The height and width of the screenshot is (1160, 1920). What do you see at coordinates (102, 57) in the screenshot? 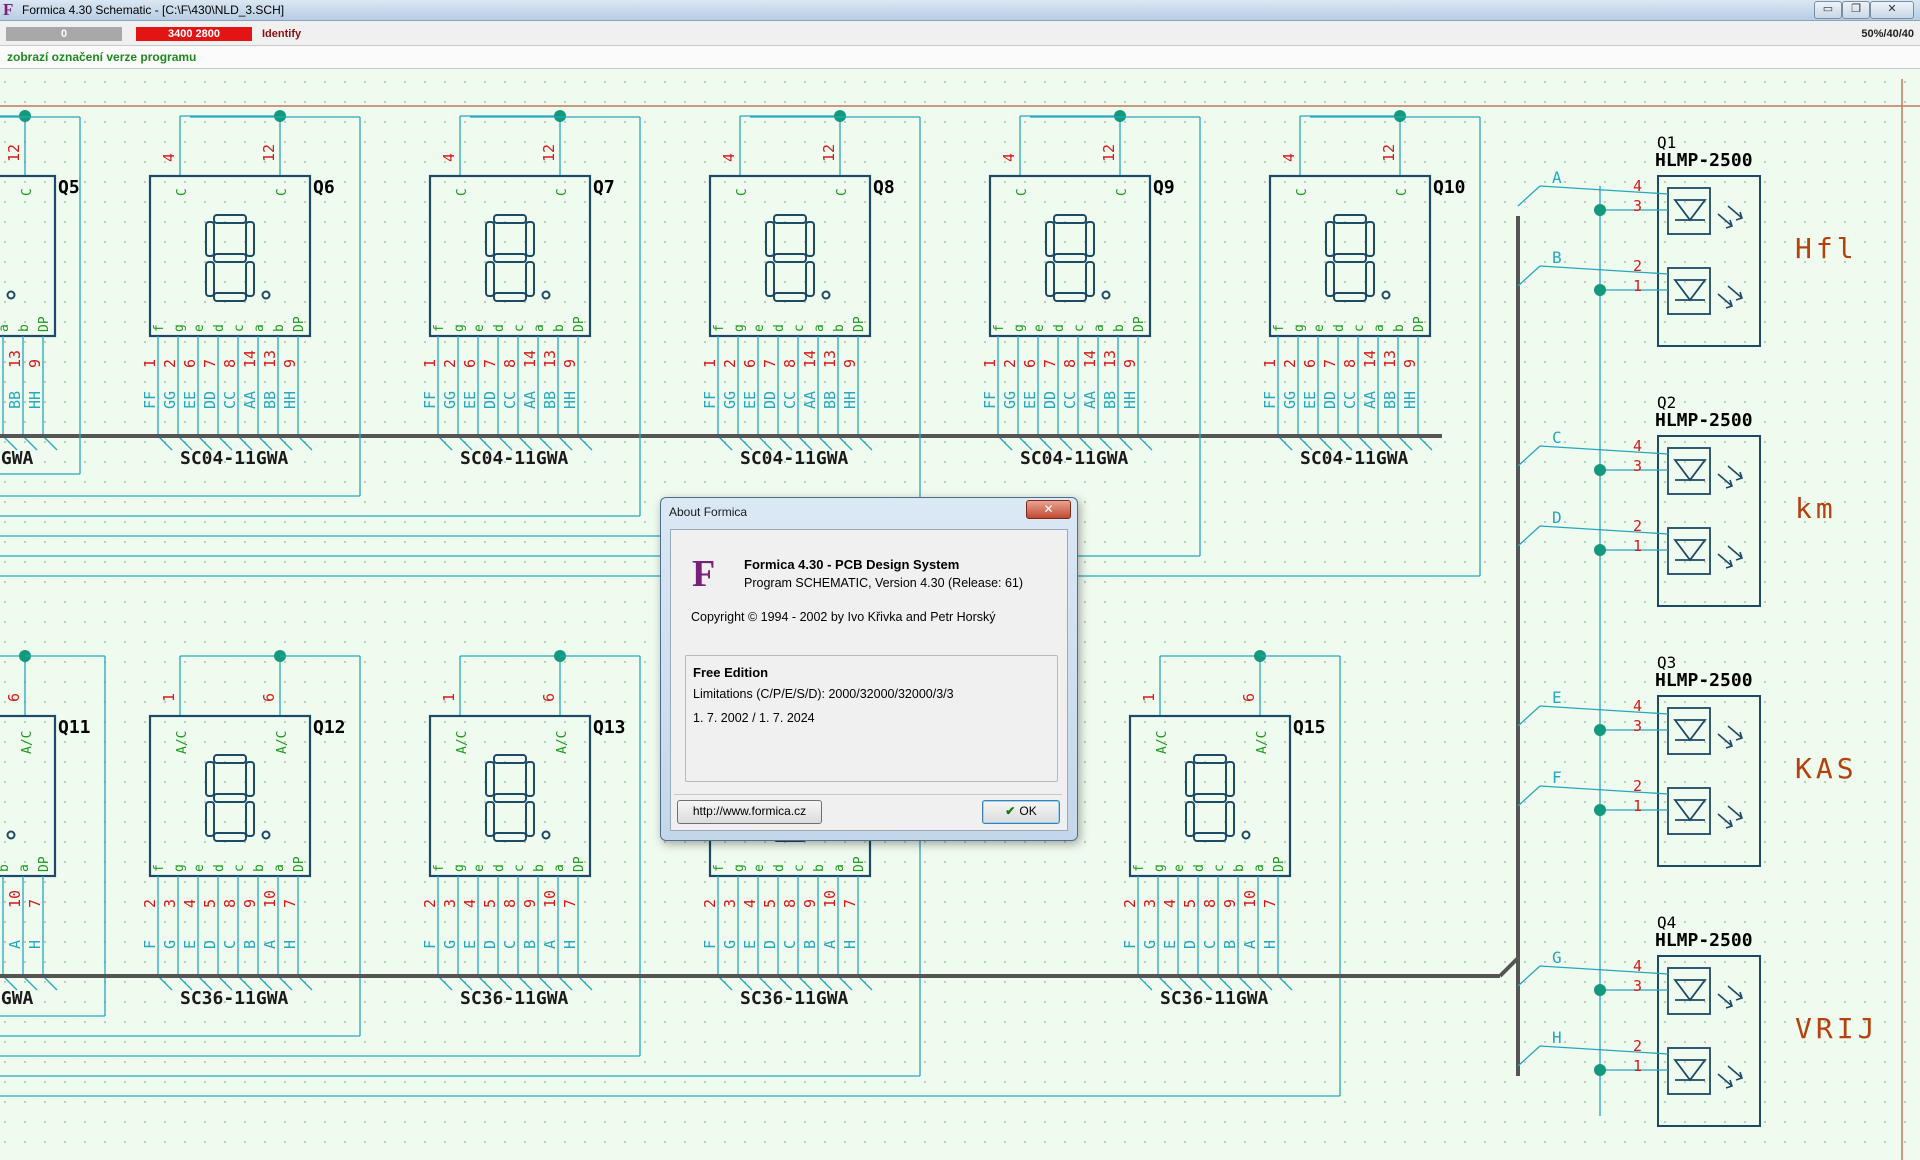
I see `status-text: zobrazí označení verze programu` at bounding box center [102, 57].